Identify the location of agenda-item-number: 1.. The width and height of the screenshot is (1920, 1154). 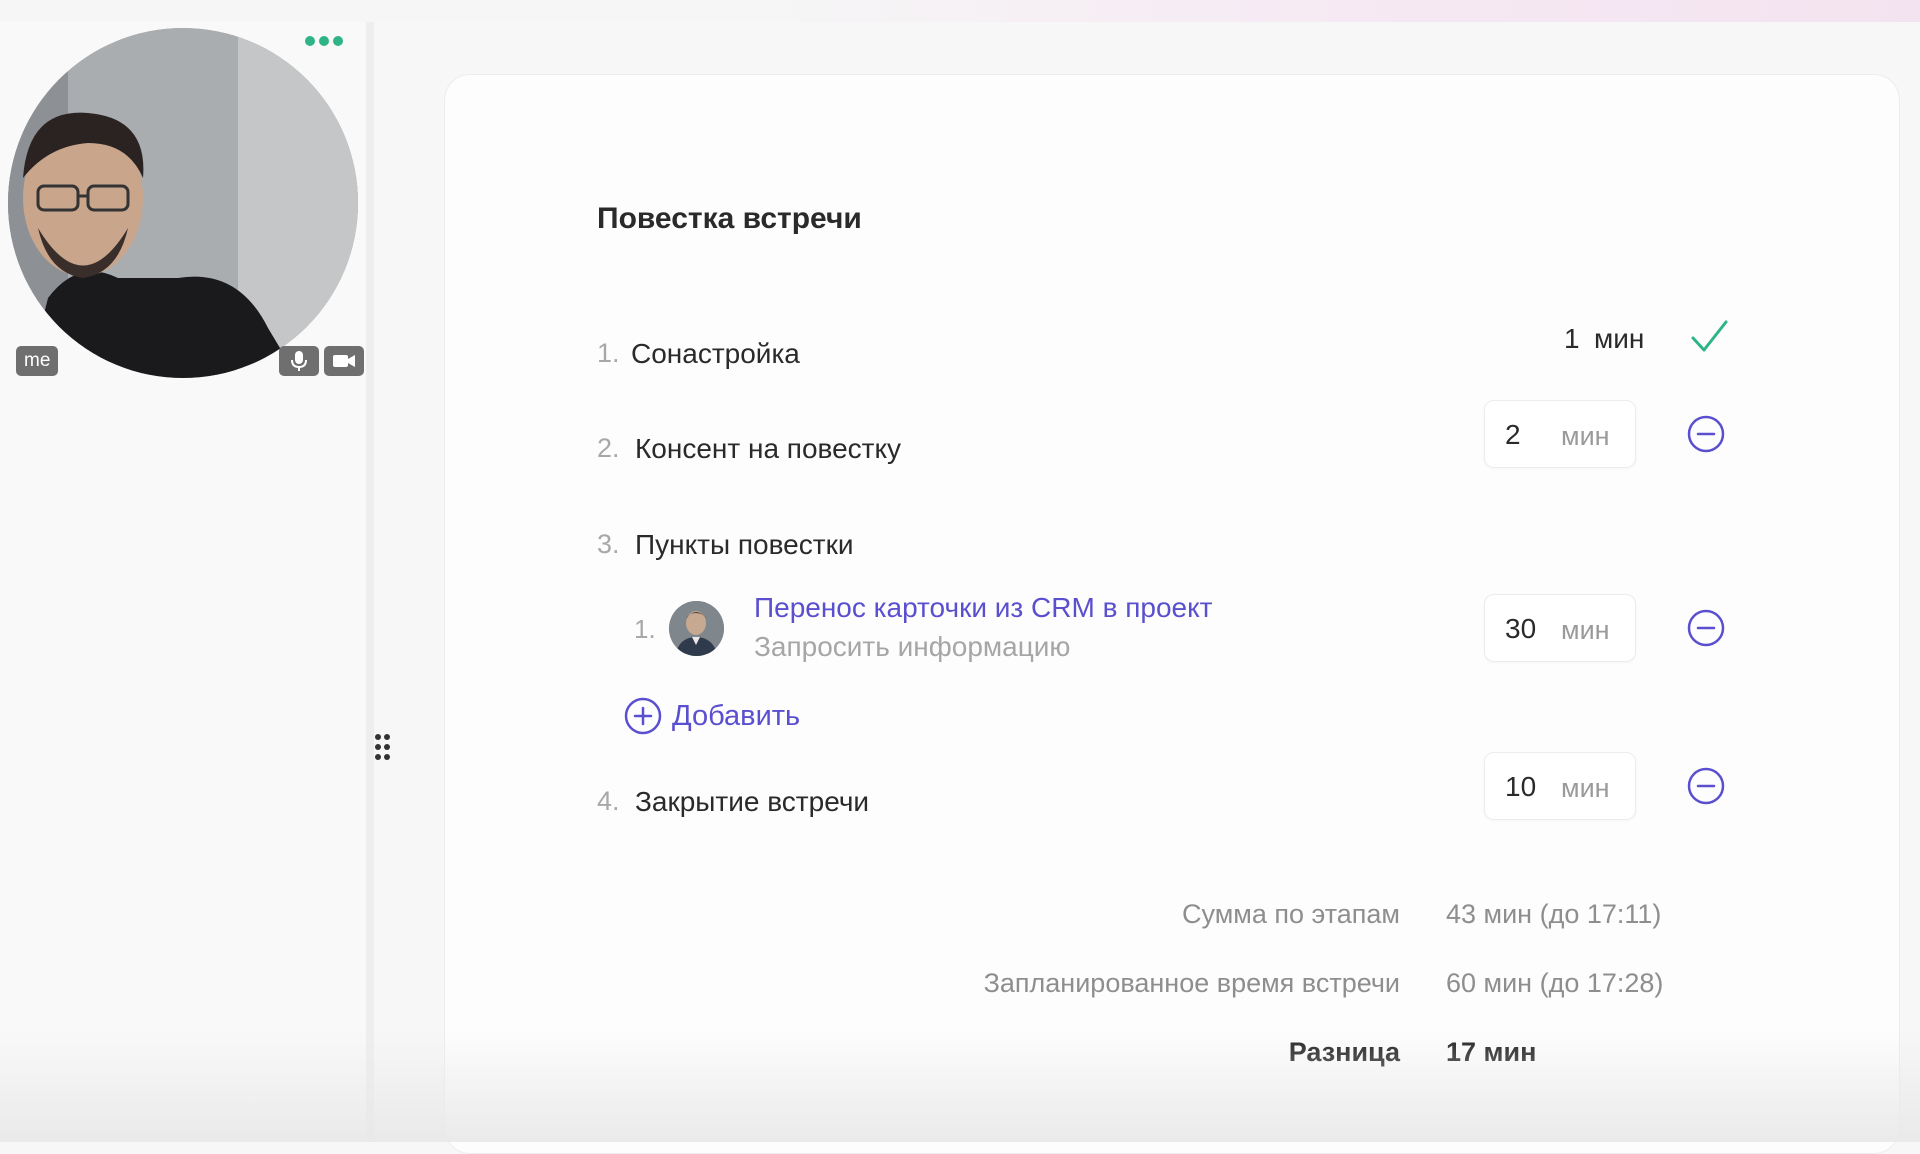
(608, 353).